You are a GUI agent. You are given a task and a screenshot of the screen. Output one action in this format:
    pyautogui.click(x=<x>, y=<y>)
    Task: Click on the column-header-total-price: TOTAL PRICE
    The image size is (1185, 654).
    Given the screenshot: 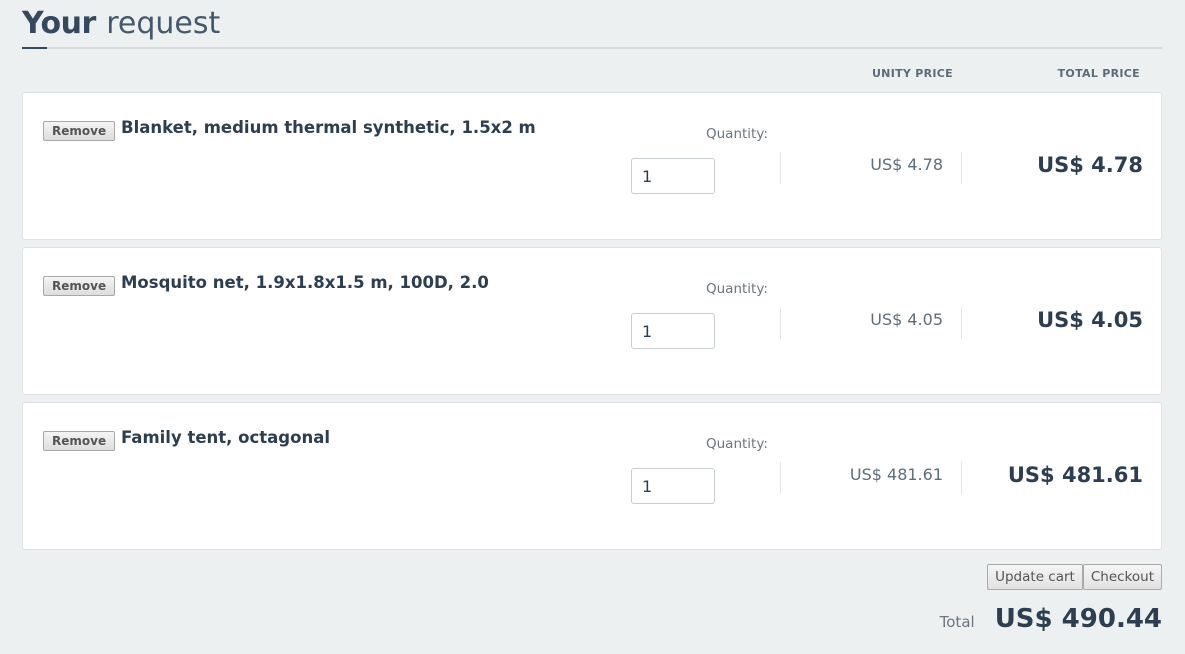 What is the action you would take?
    pyautogui.click(x=1098, y=73)
    